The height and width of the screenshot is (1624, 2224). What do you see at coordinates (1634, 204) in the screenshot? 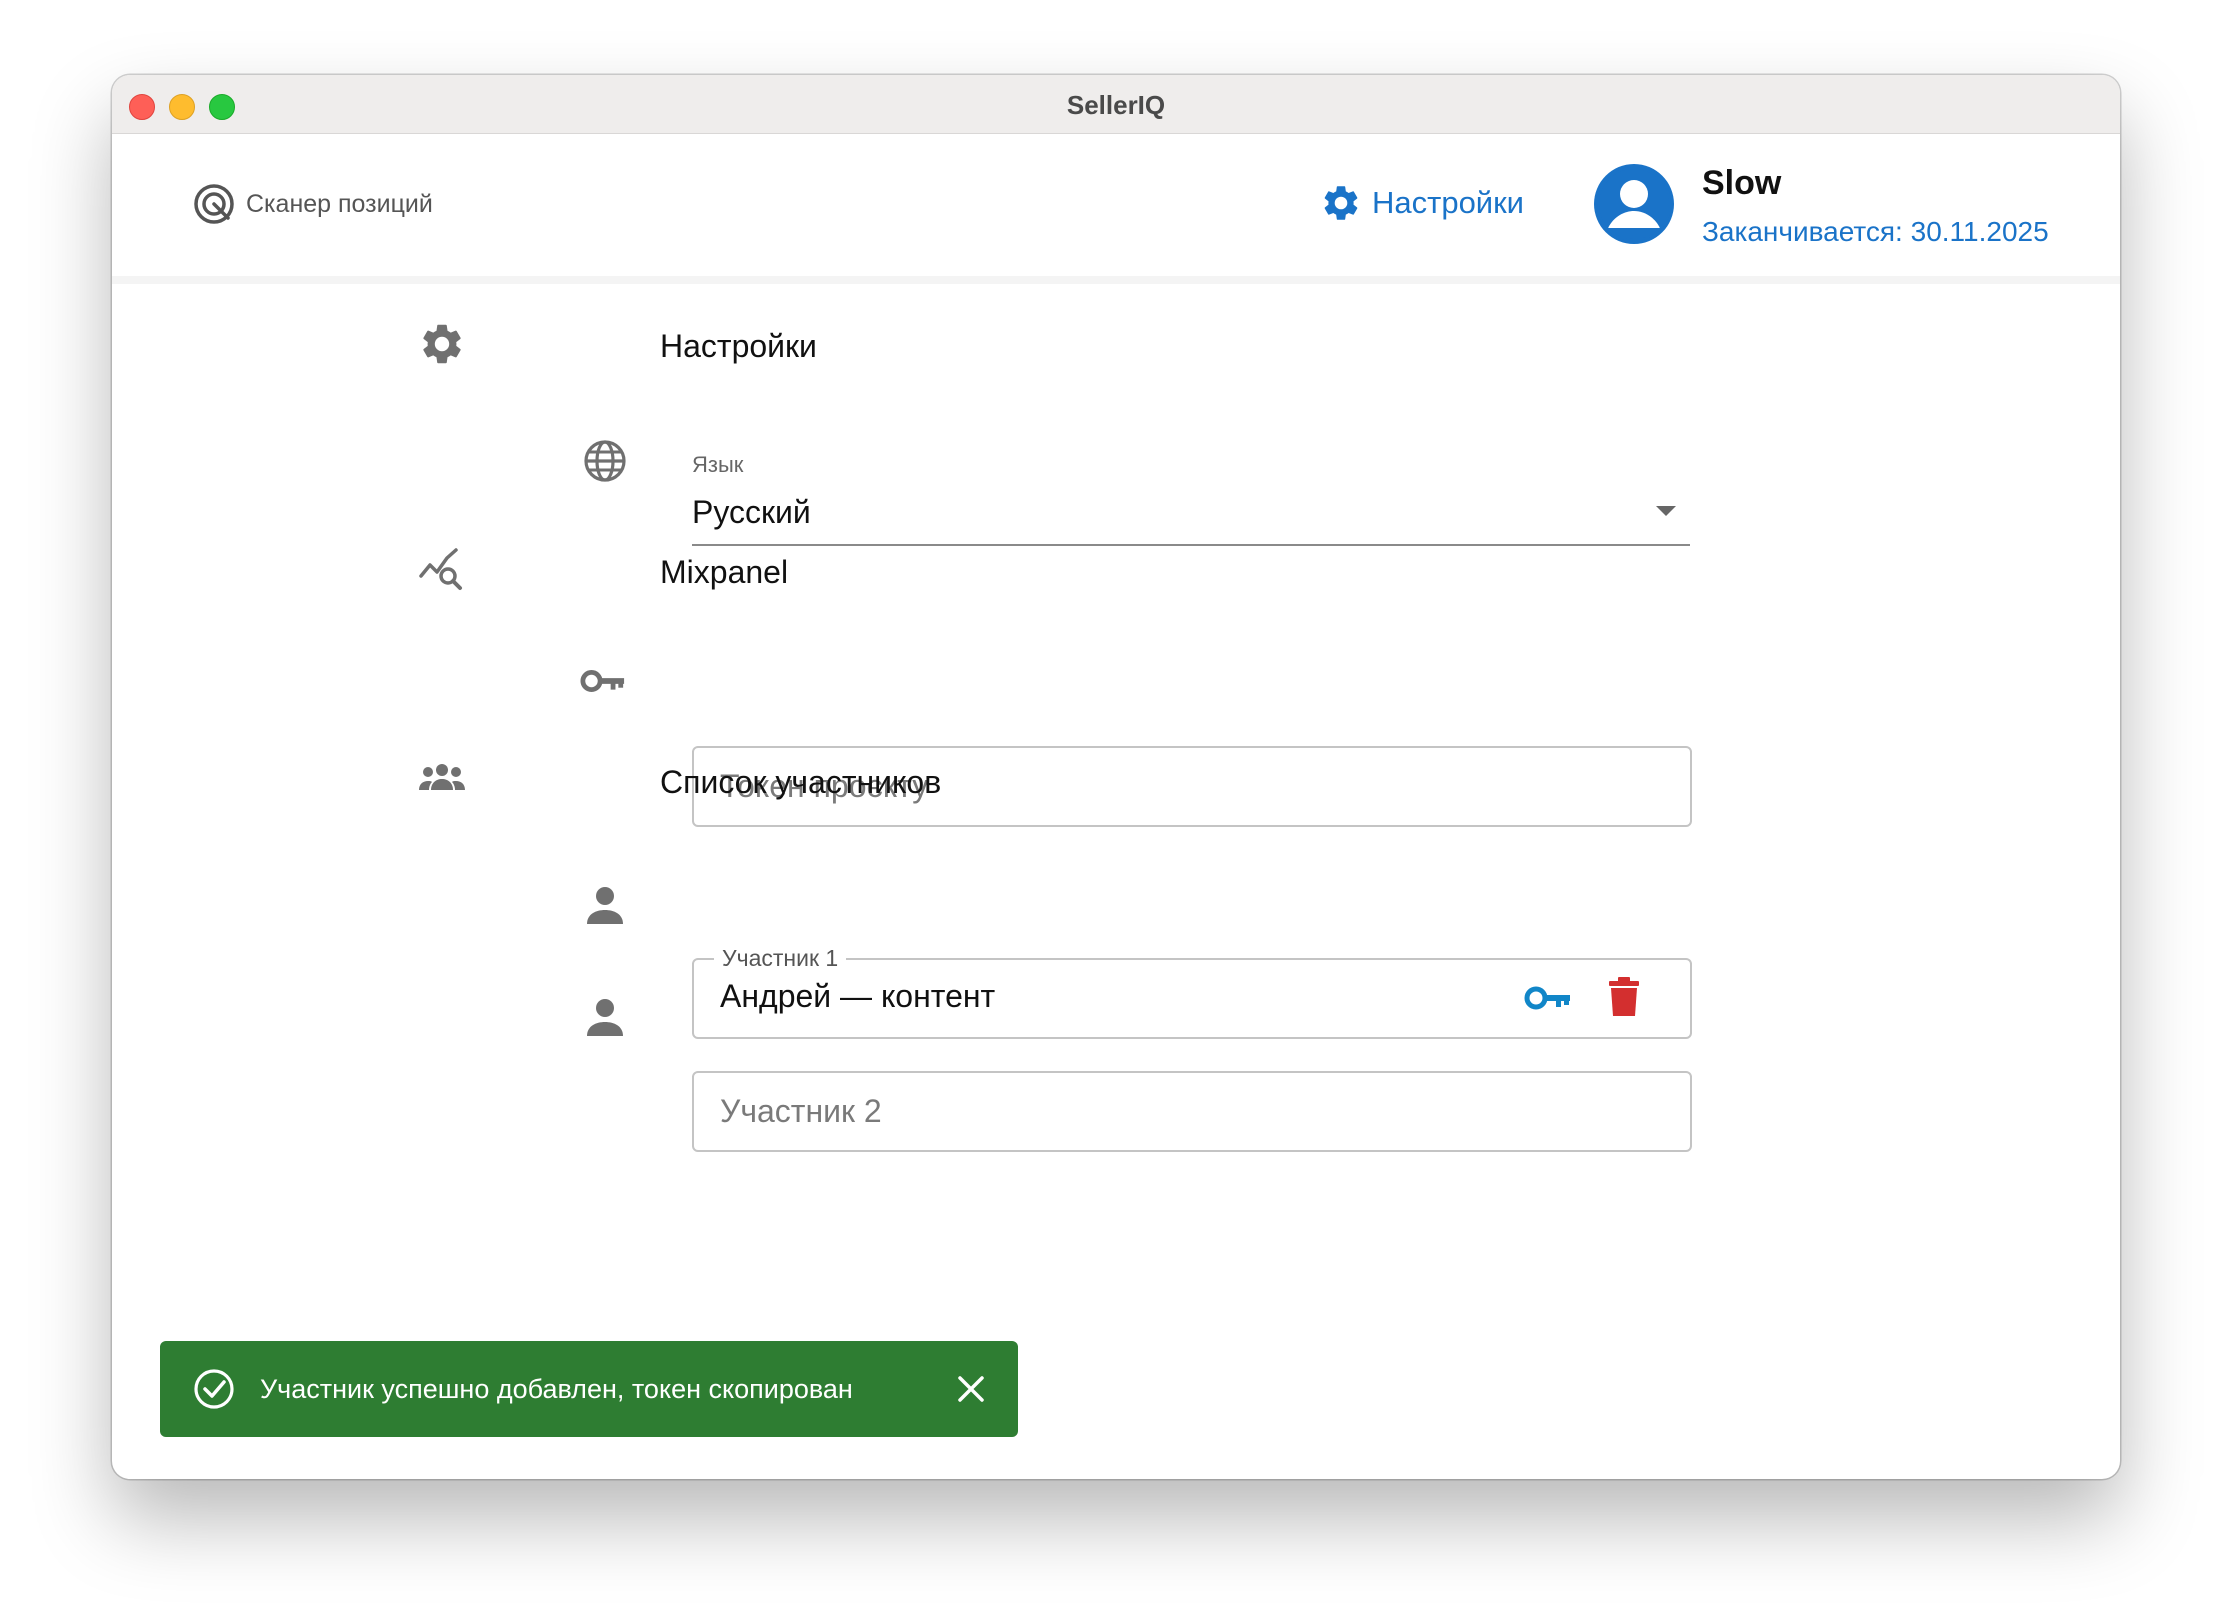
I see `avatar-icon` at bounding box center [1634, 204].